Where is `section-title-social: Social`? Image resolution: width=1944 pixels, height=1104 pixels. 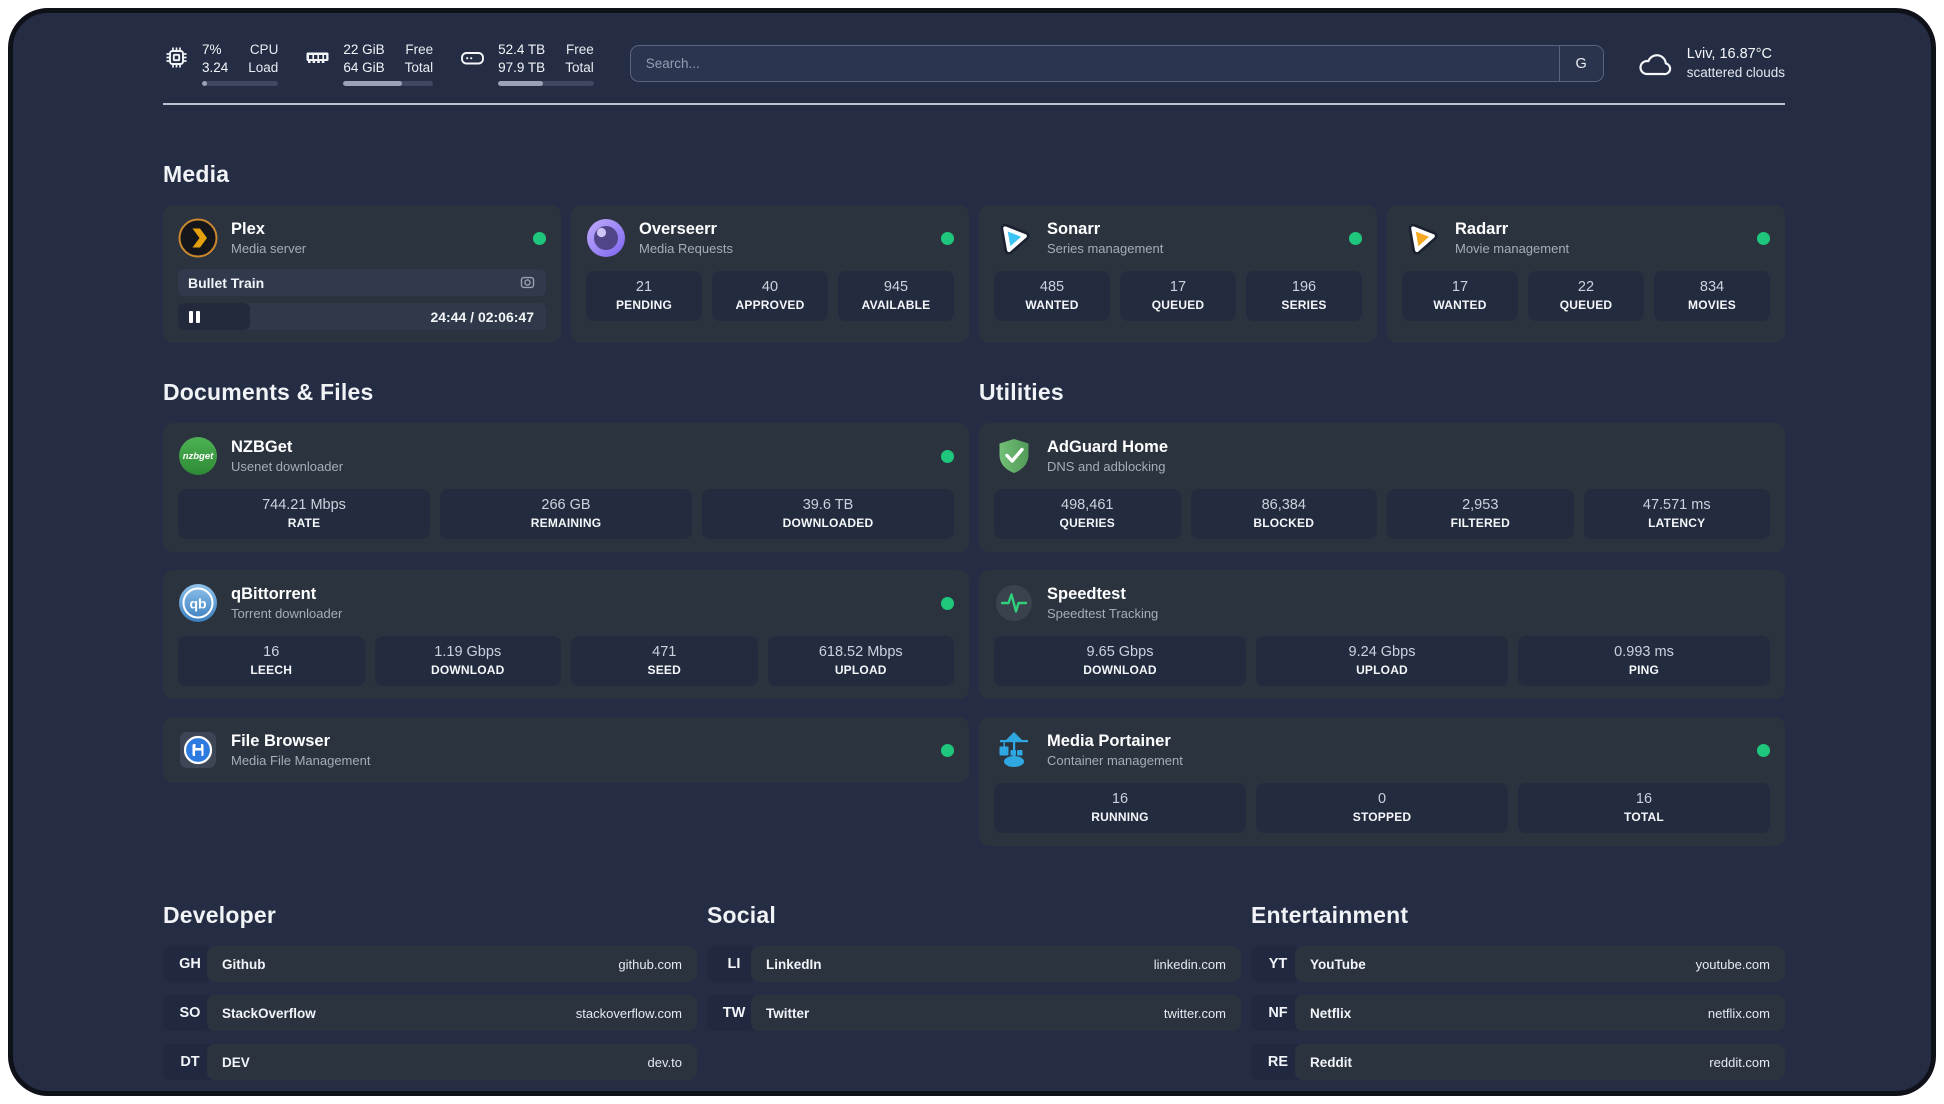 section-title-social: Social is located at coordinates (741, 915).